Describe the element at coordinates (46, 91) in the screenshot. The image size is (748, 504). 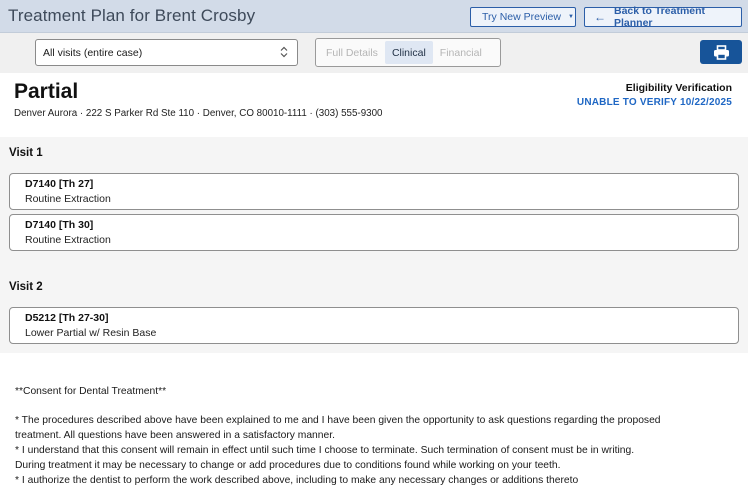
I see `plan-name: Partial` at that location.